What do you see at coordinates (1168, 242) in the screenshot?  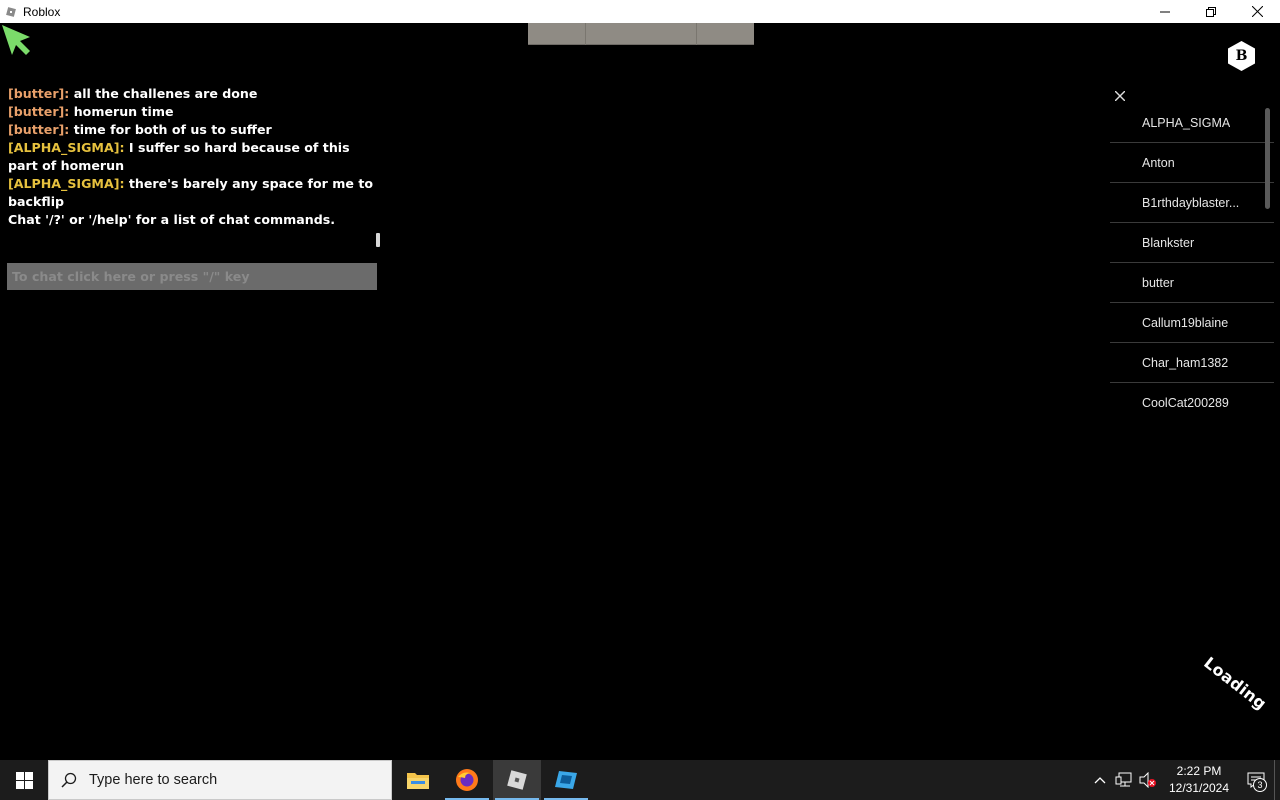 I see `player-name: Blankster` at bounding box center [1168, 242].